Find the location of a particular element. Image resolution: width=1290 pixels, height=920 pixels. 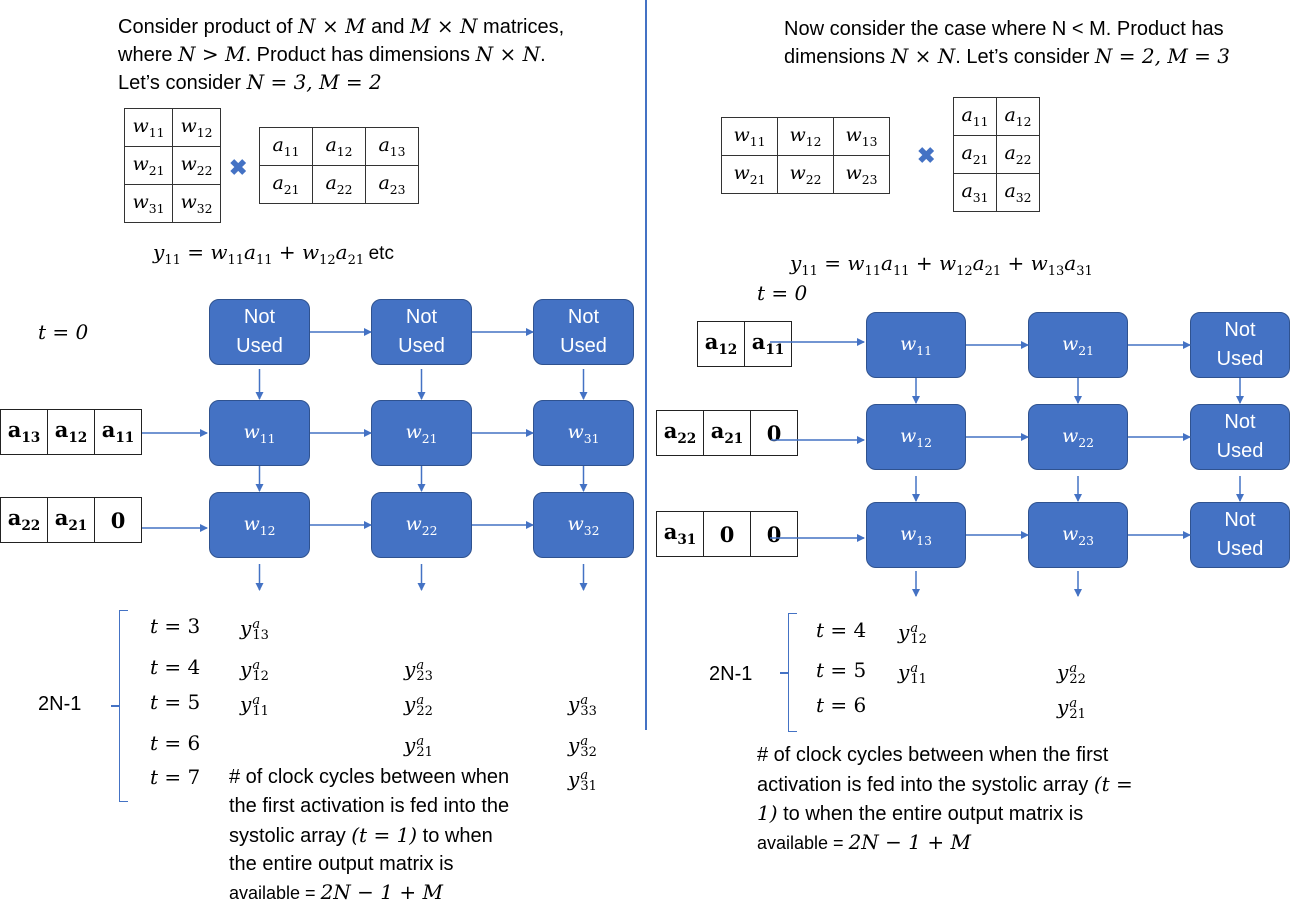

right-brace is located at coordinates (792, 672).